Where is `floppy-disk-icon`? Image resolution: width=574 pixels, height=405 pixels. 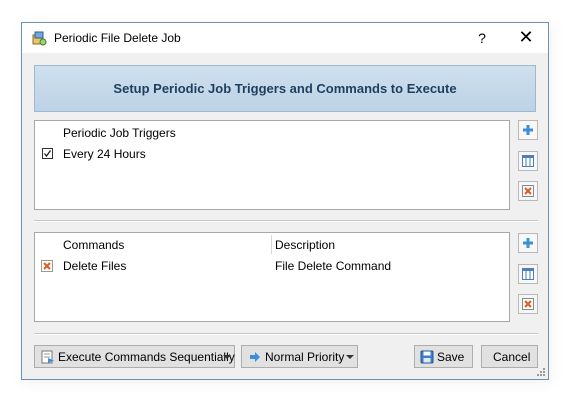 floppy-disk-icon is located at coordinates (427, 357).